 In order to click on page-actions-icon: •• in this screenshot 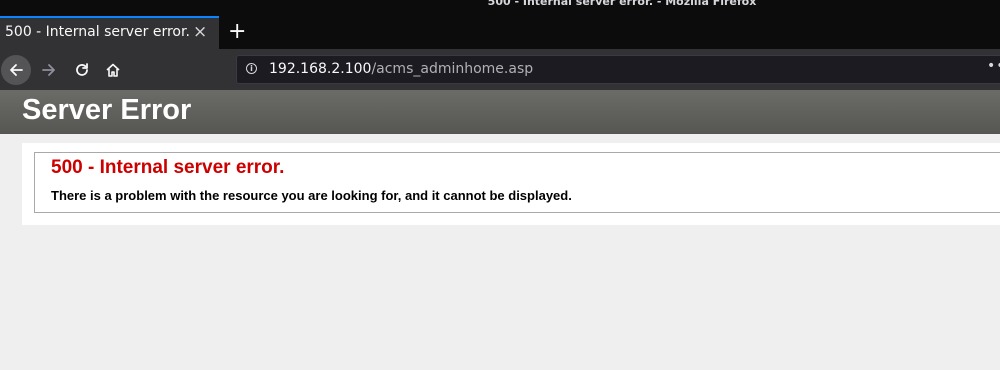, I will do `click(993, 66)`.